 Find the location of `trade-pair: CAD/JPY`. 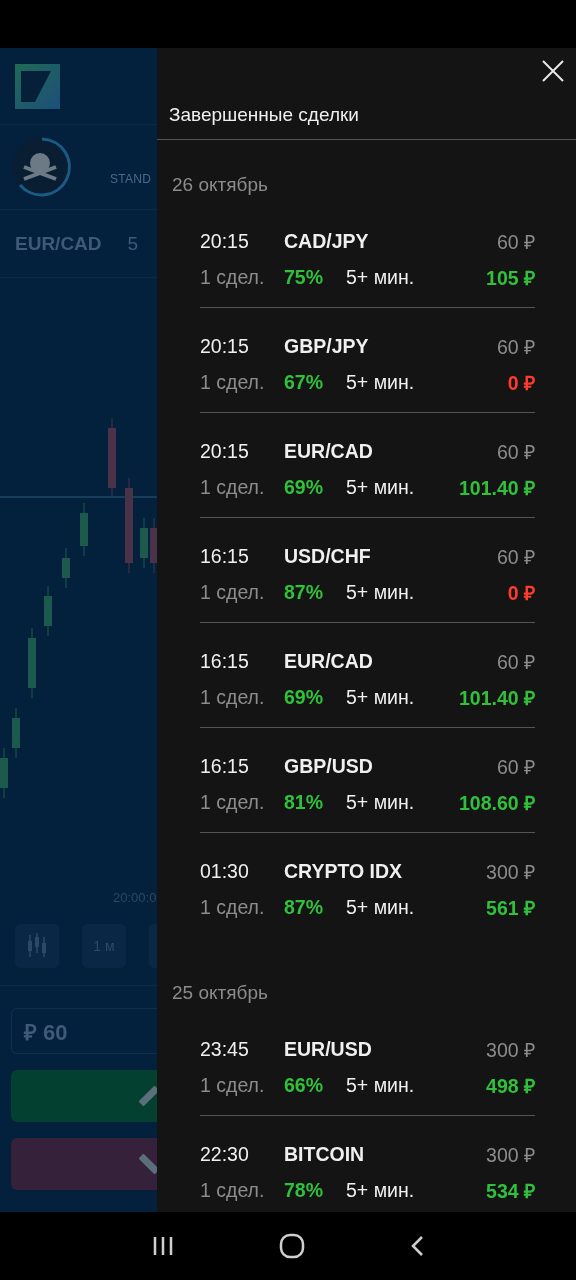

trade-pair: CAD/JPY is located at coordinates (327, 241).